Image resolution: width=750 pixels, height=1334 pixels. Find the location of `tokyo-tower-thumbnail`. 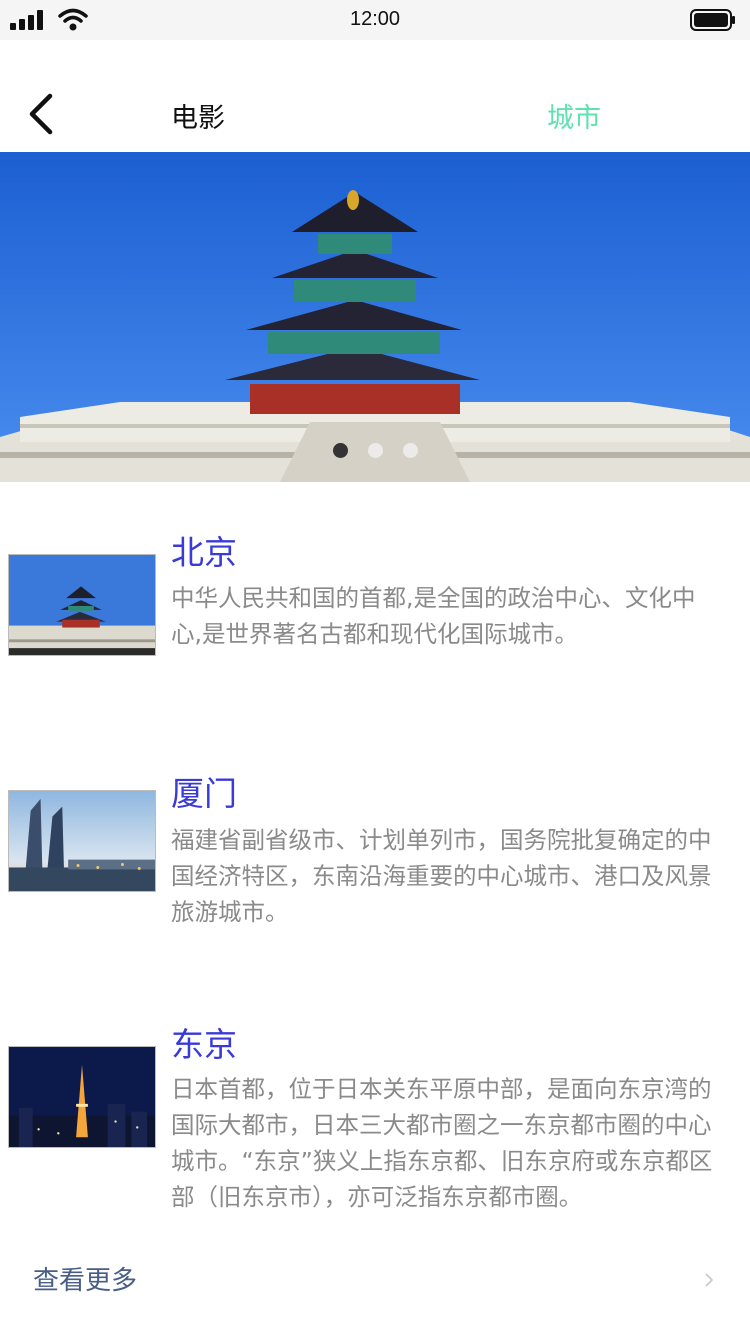

tokyo-tower-thumbnail is located at coordinates (82, 1097).